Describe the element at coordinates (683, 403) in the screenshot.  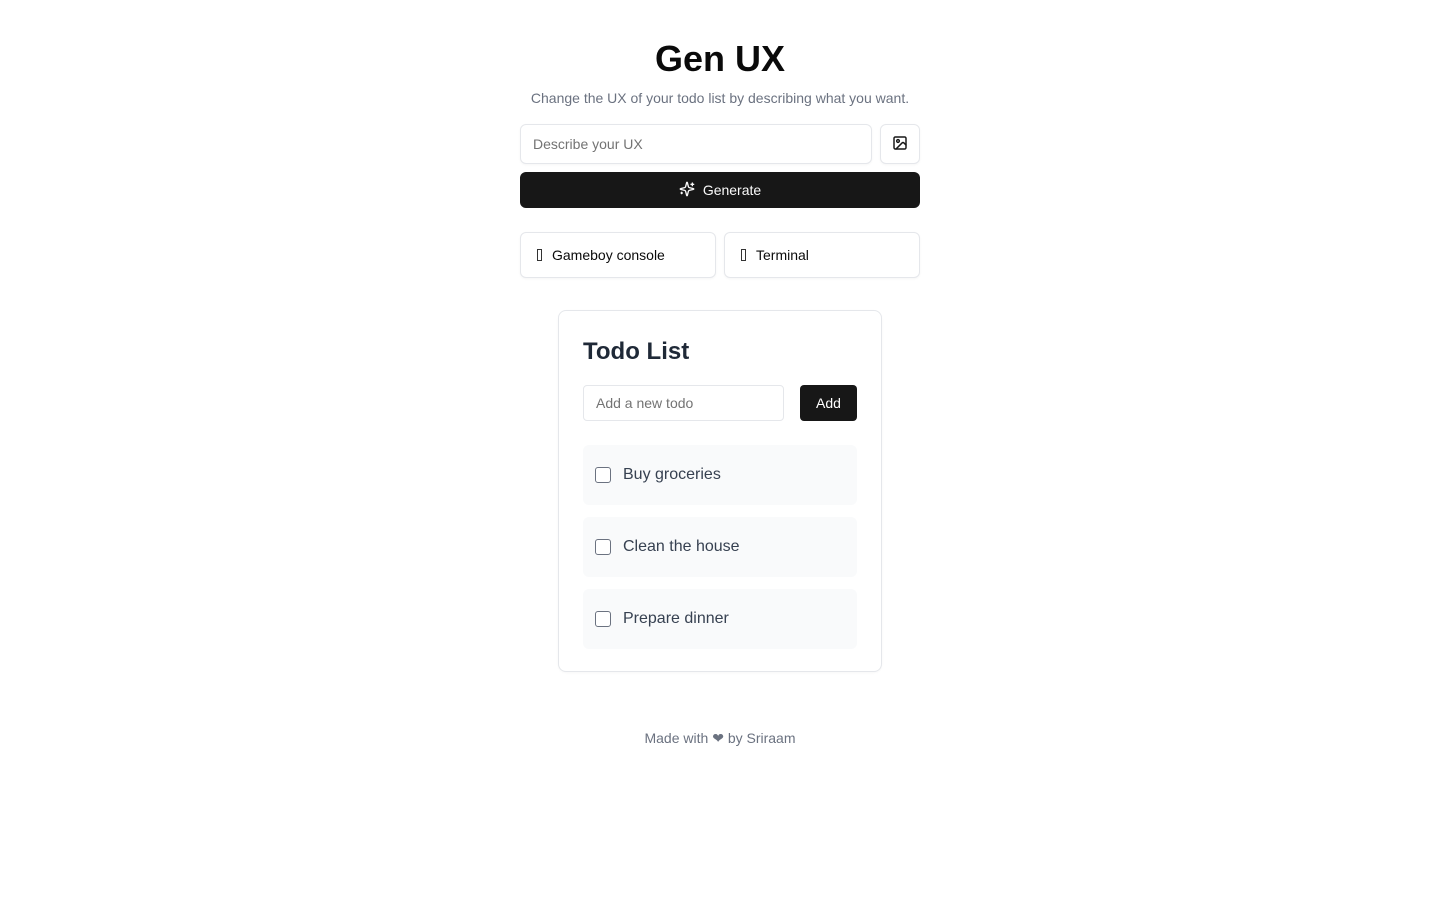
I see `new-todo-input` at that location.